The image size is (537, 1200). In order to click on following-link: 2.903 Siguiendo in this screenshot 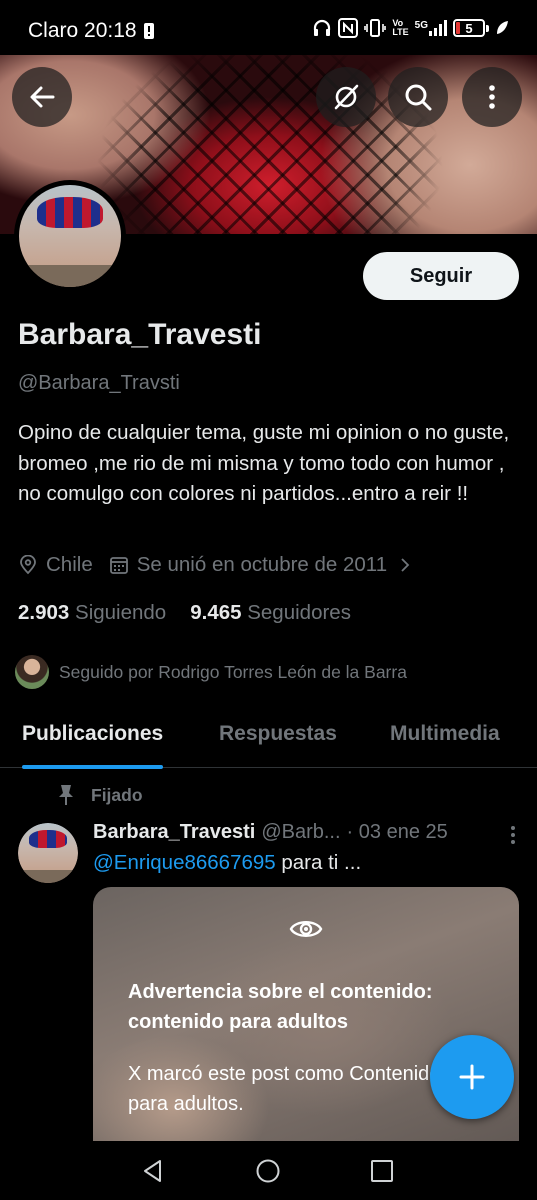, I will do `click(92, 613)`.